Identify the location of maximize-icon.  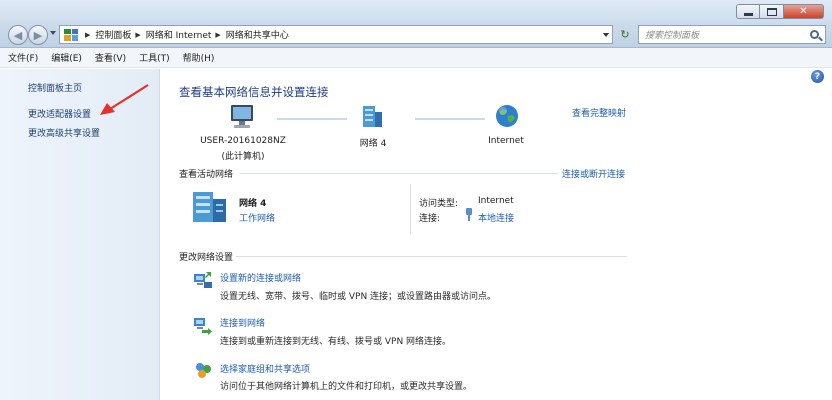
(771, 11).